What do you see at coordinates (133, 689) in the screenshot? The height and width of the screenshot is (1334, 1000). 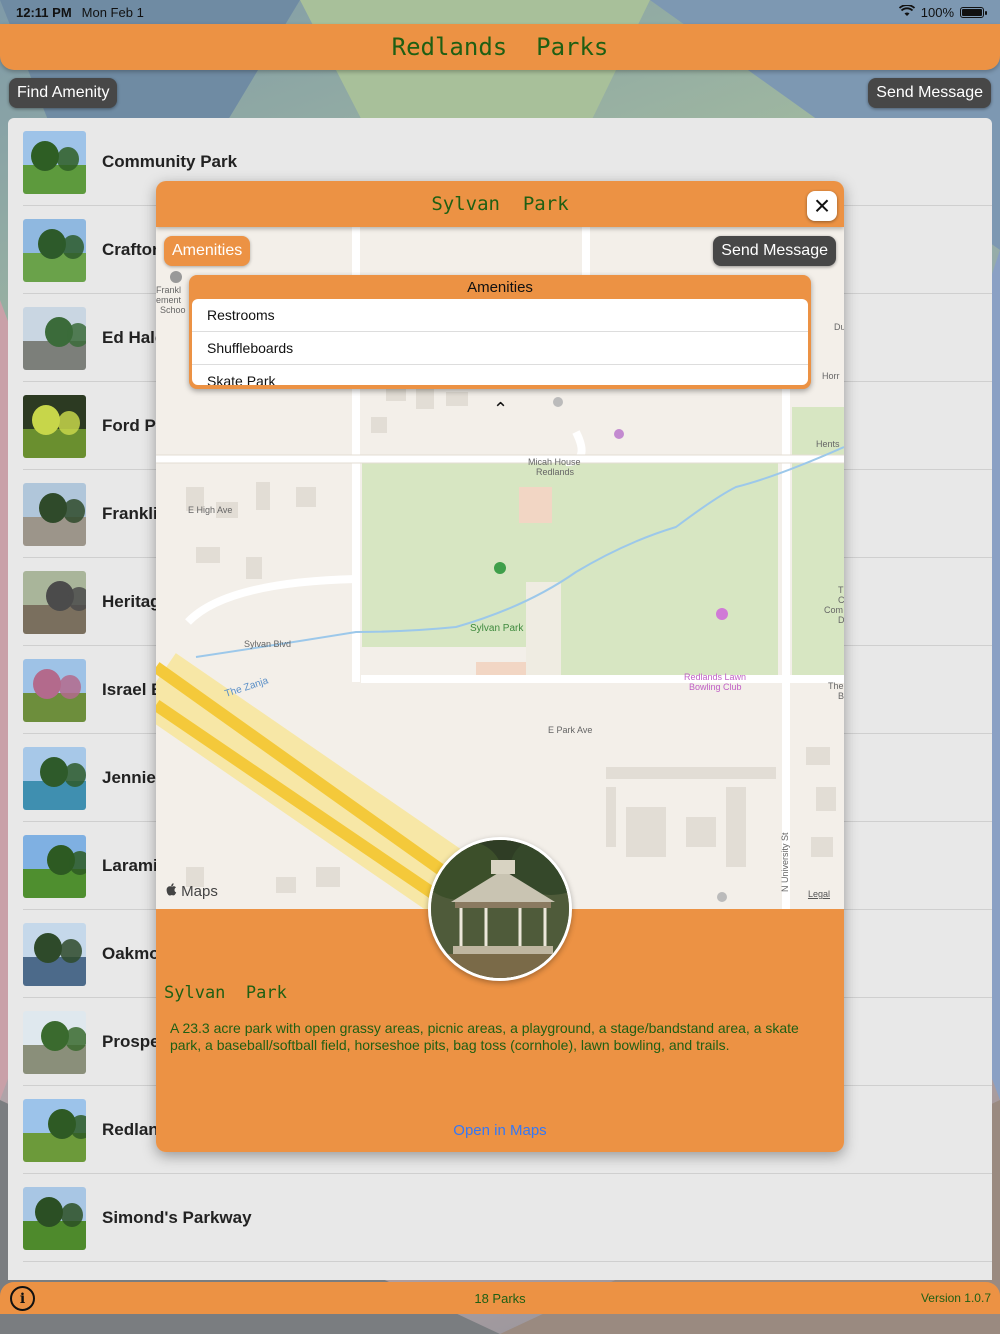 I see `park-name-label: Israel B` at bounding box center [133, 689].